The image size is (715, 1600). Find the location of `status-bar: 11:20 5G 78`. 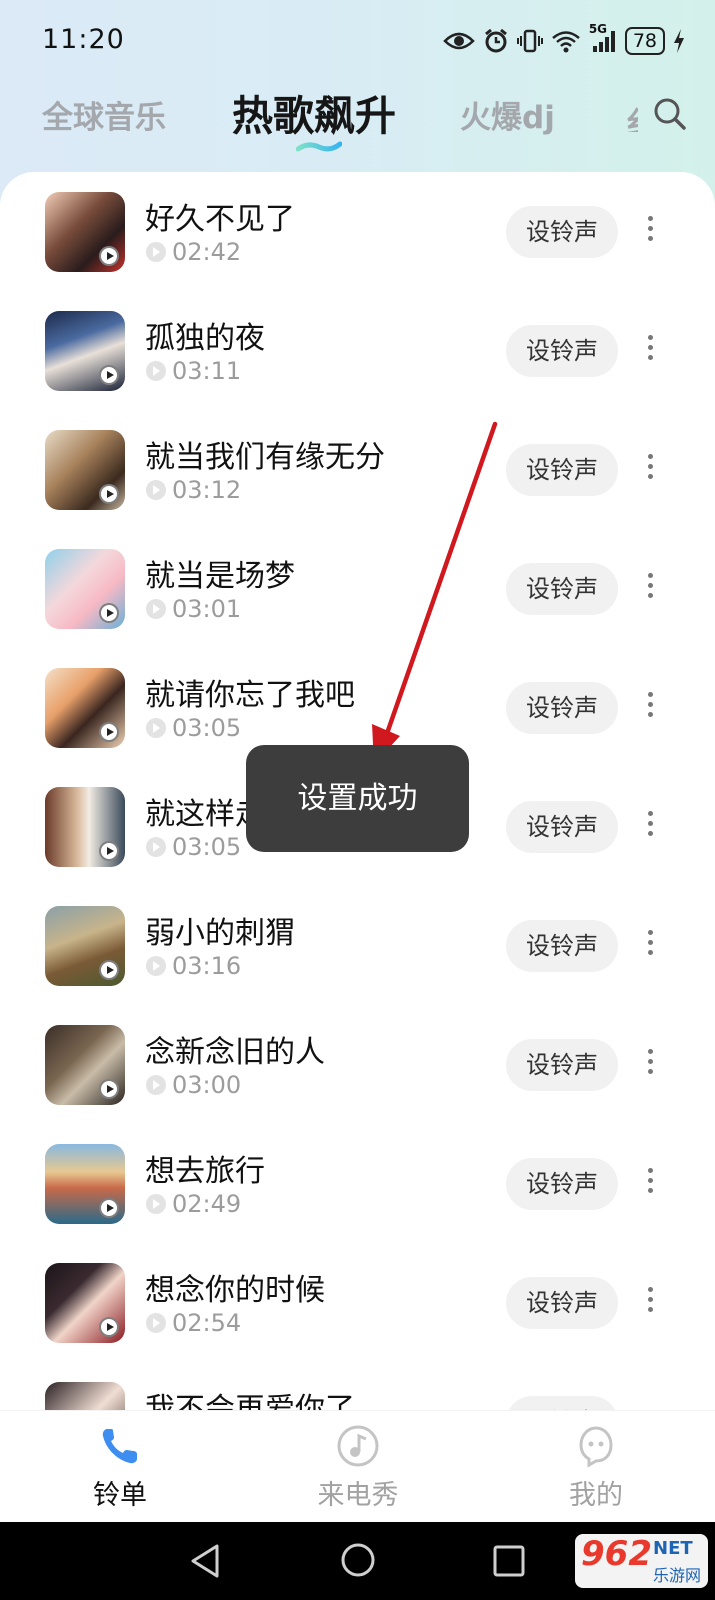

status-bar: 11:20 5G 78 is located at coordinates (357, 40).